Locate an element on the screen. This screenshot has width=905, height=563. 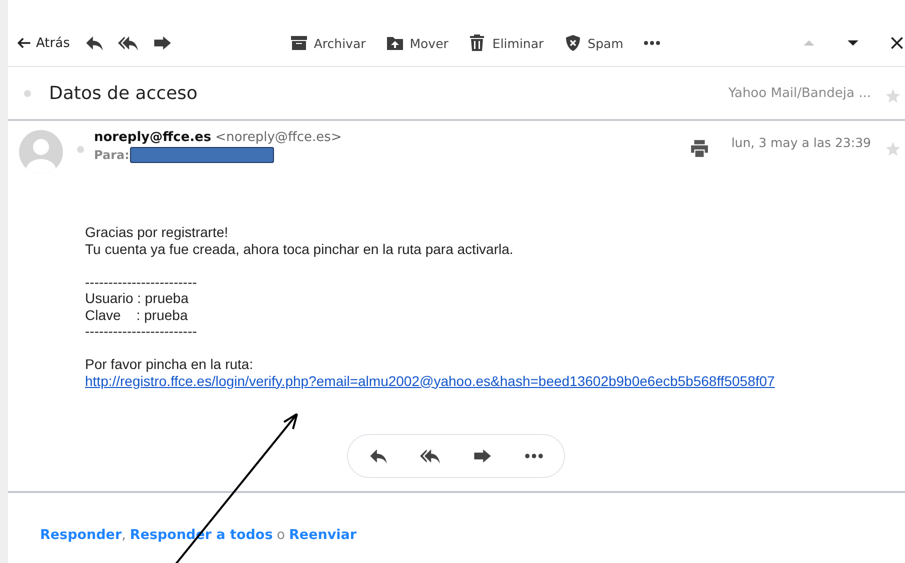
folder-icon is located at coordinates (395, 43).